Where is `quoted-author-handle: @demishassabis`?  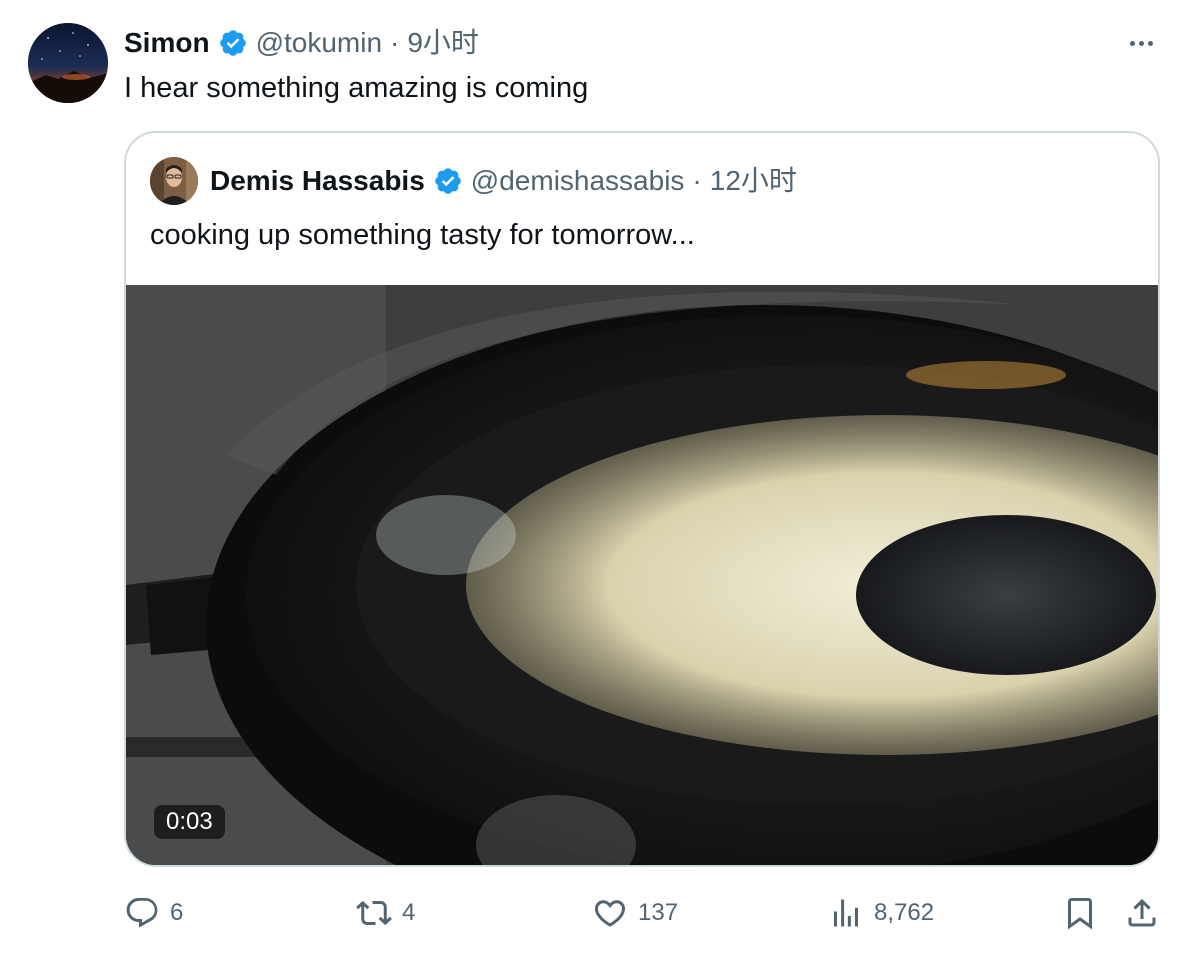 quoted-author-handle: @demishassabis is located at coordinates (578, 181).